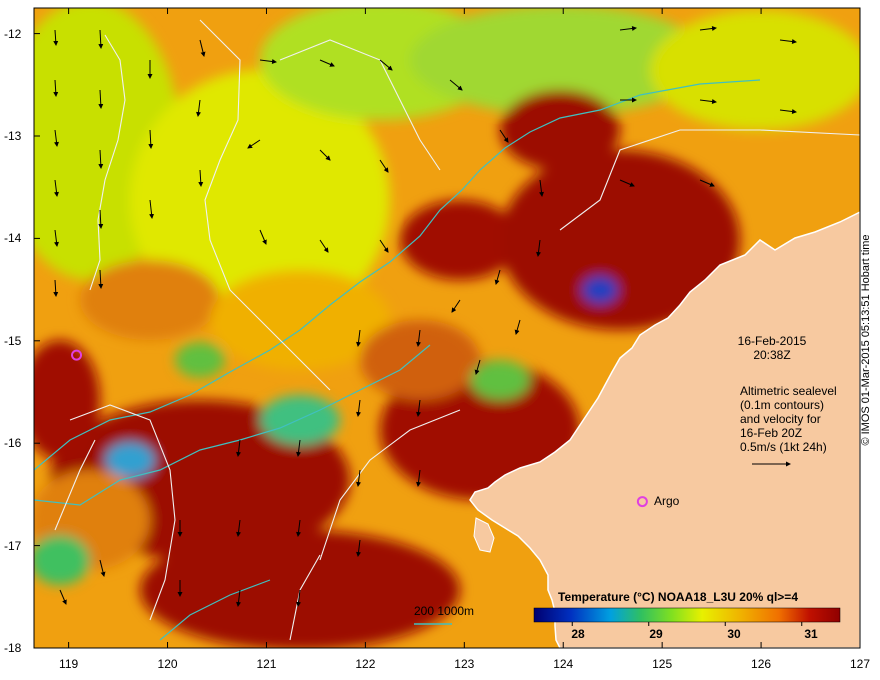 The image size is (880, 680). What do you see at coordinates (780, 419) in the screenshot?
I see `altimetry-line: and velocity for` at bounding box center [780, 419].